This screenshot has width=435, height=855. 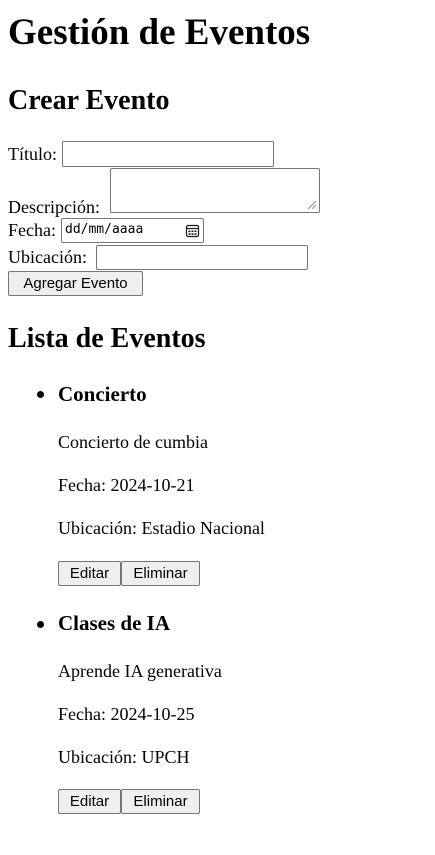 I want to click on event-title: Clases de IA, so click(x=114, y=623).